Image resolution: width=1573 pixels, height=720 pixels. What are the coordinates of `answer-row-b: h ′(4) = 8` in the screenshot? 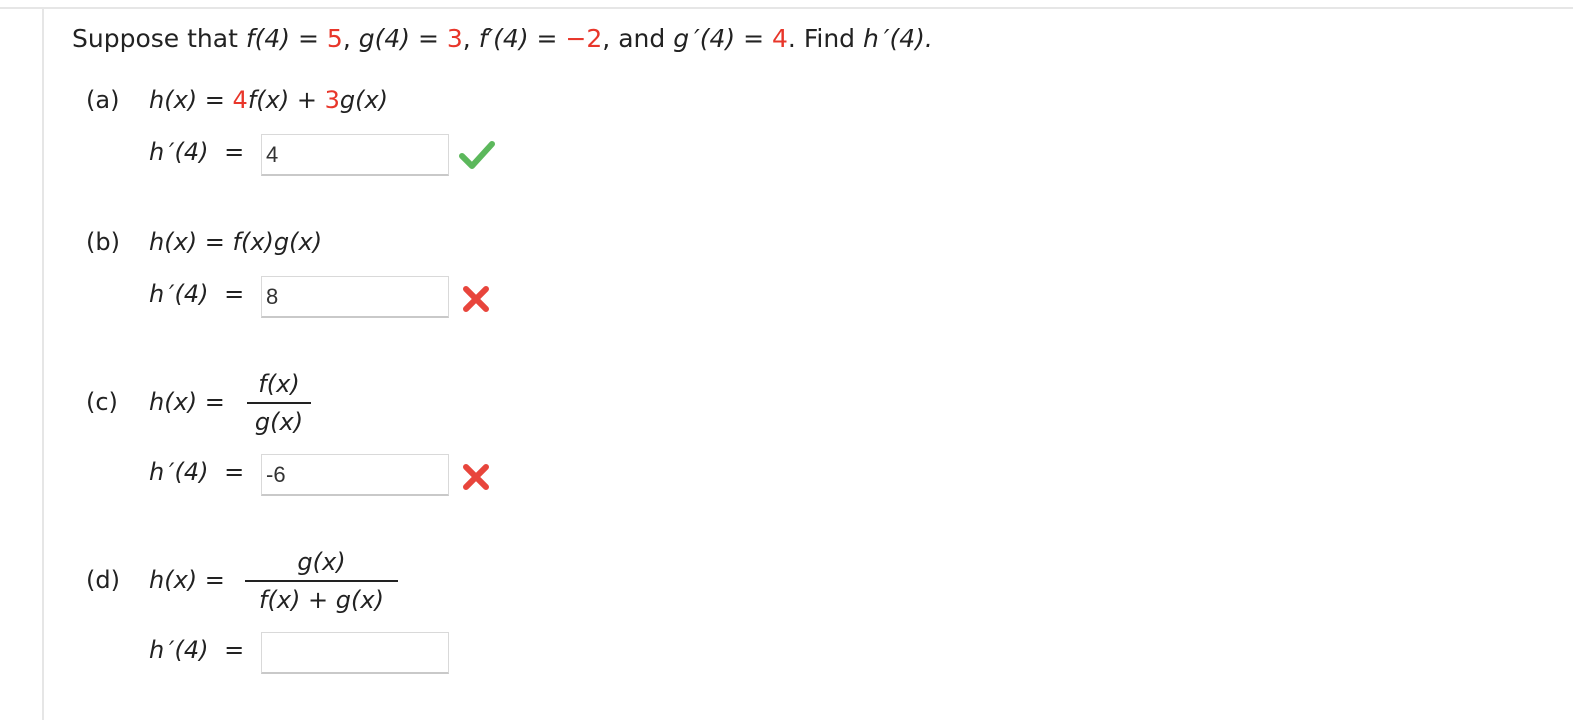 It's located at (319, 297).